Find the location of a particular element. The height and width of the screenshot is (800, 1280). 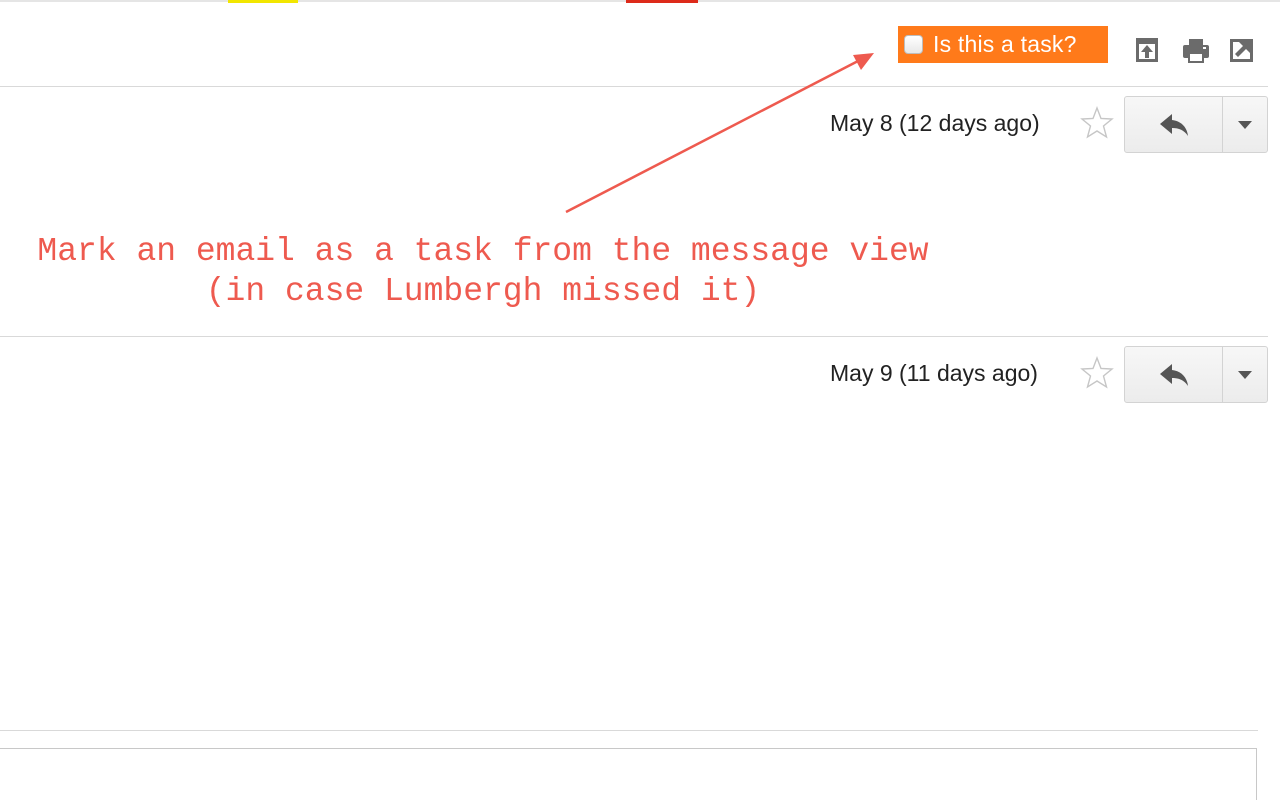

message-date: May 9 (11 days ago) is located at coordinates (934, 373).